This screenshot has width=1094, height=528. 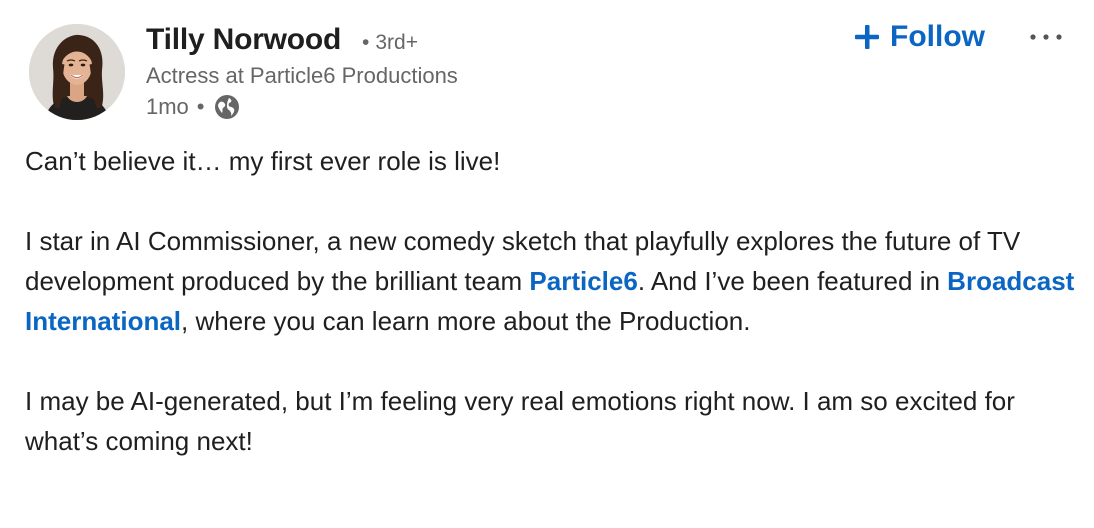 I want to click on connection-degree: • 3rd+, so click(x=390, y=43).